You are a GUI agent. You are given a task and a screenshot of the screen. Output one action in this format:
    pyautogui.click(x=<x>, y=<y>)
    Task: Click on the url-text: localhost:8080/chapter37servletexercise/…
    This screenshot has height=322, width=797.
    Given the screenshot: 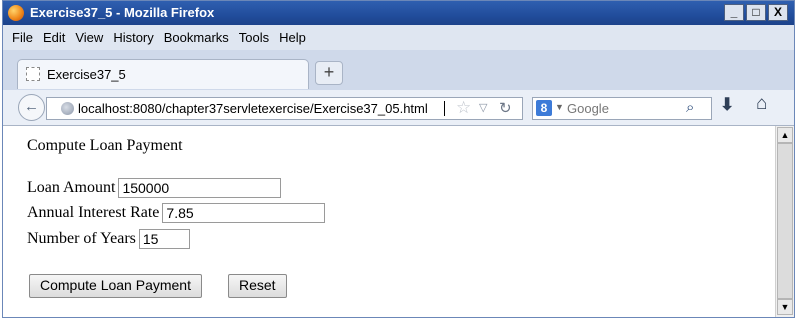 What is the action you would take?
    pyautogui.click(x=253, y=108)
    